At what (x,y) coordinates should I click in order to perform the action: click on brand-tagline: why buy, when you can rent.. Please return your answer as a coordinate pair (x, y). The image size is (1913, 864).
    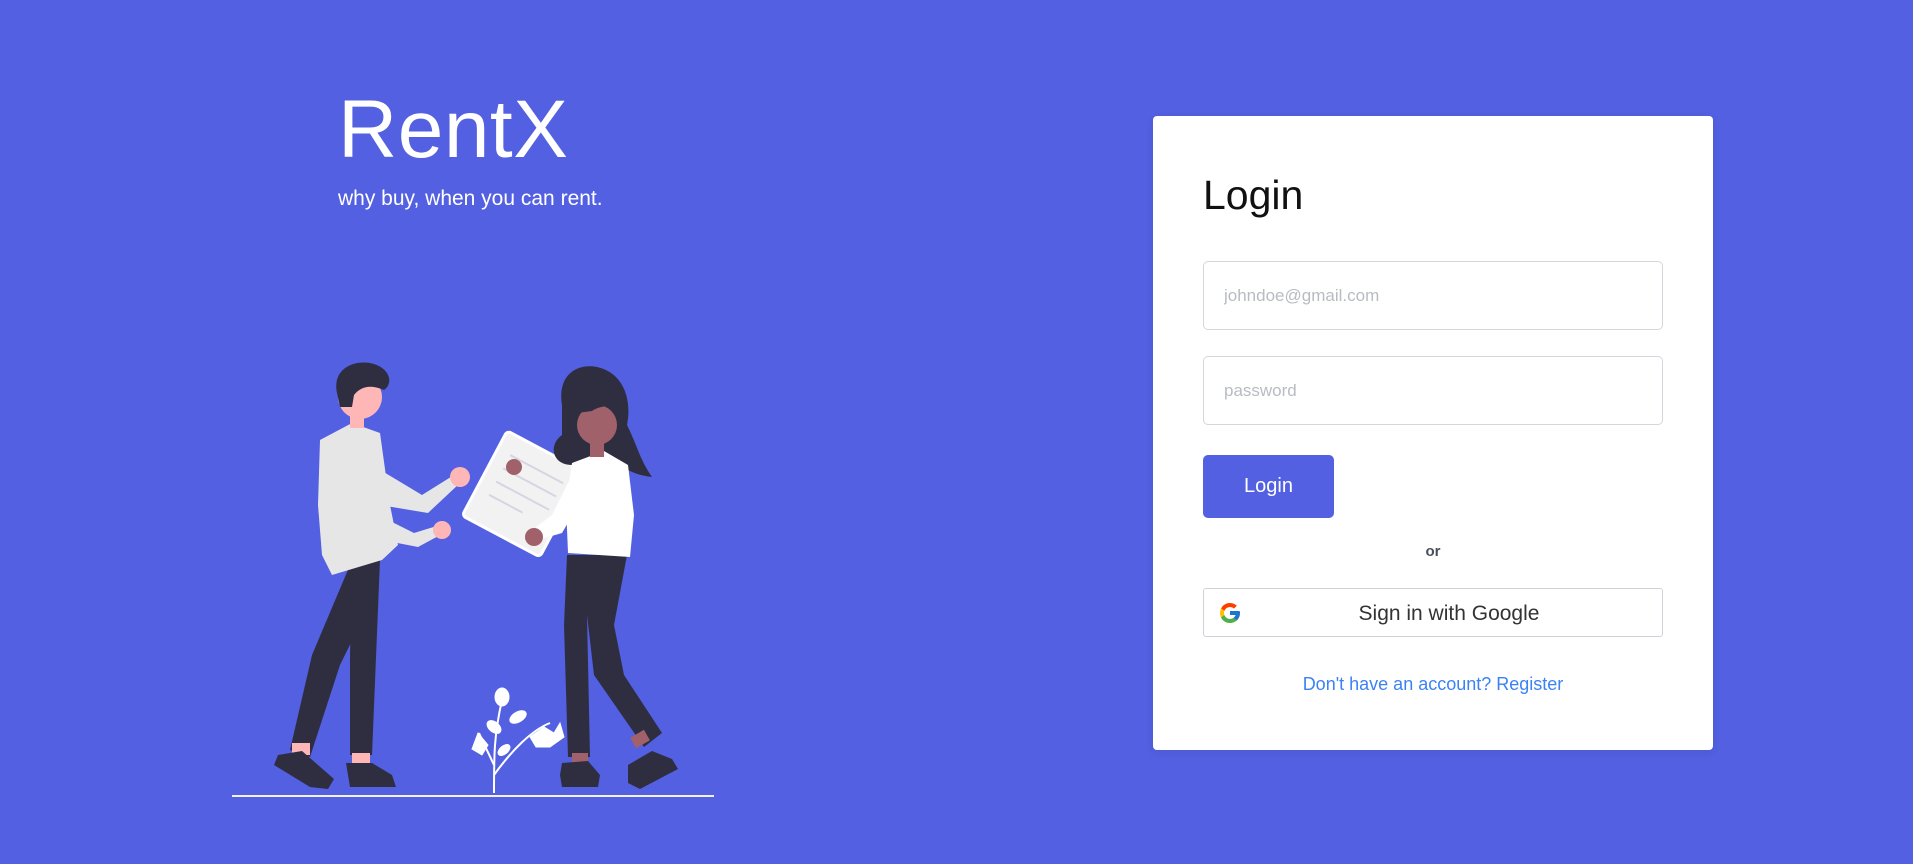
    Looking at the image, I should click on (470, 198).